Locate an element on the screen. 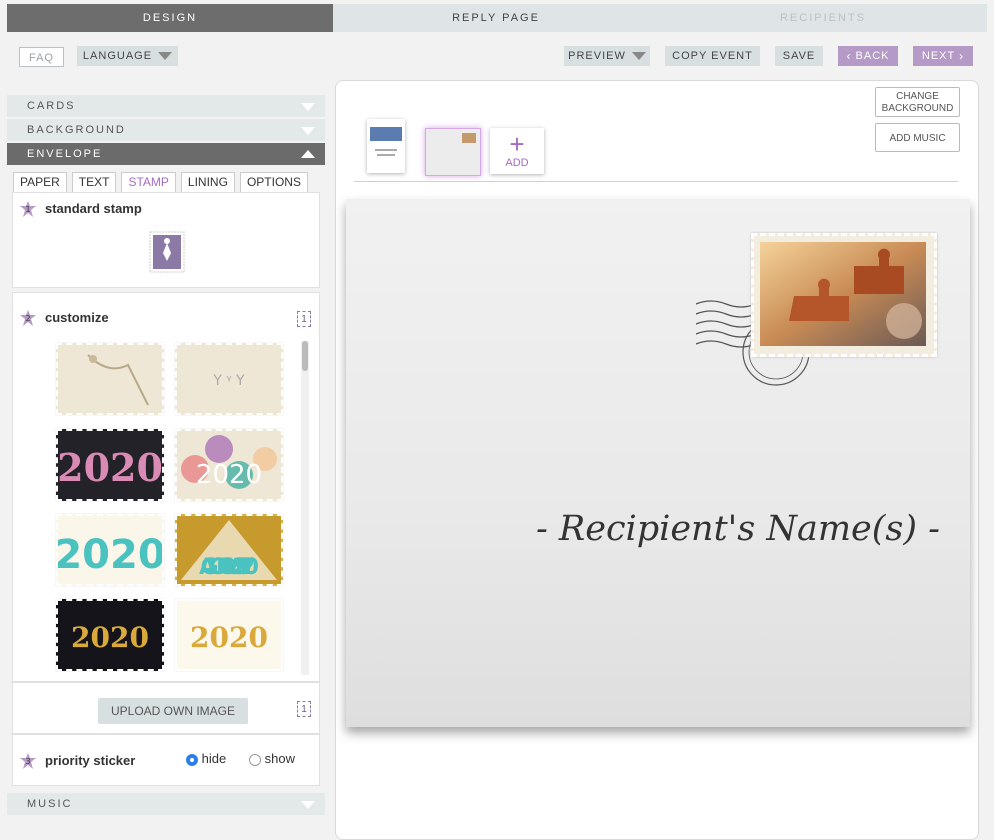 Image resolution: width=994 pixels, height=840 pixels. section-music-label: MUSIC is located at coordinates (50, 804).